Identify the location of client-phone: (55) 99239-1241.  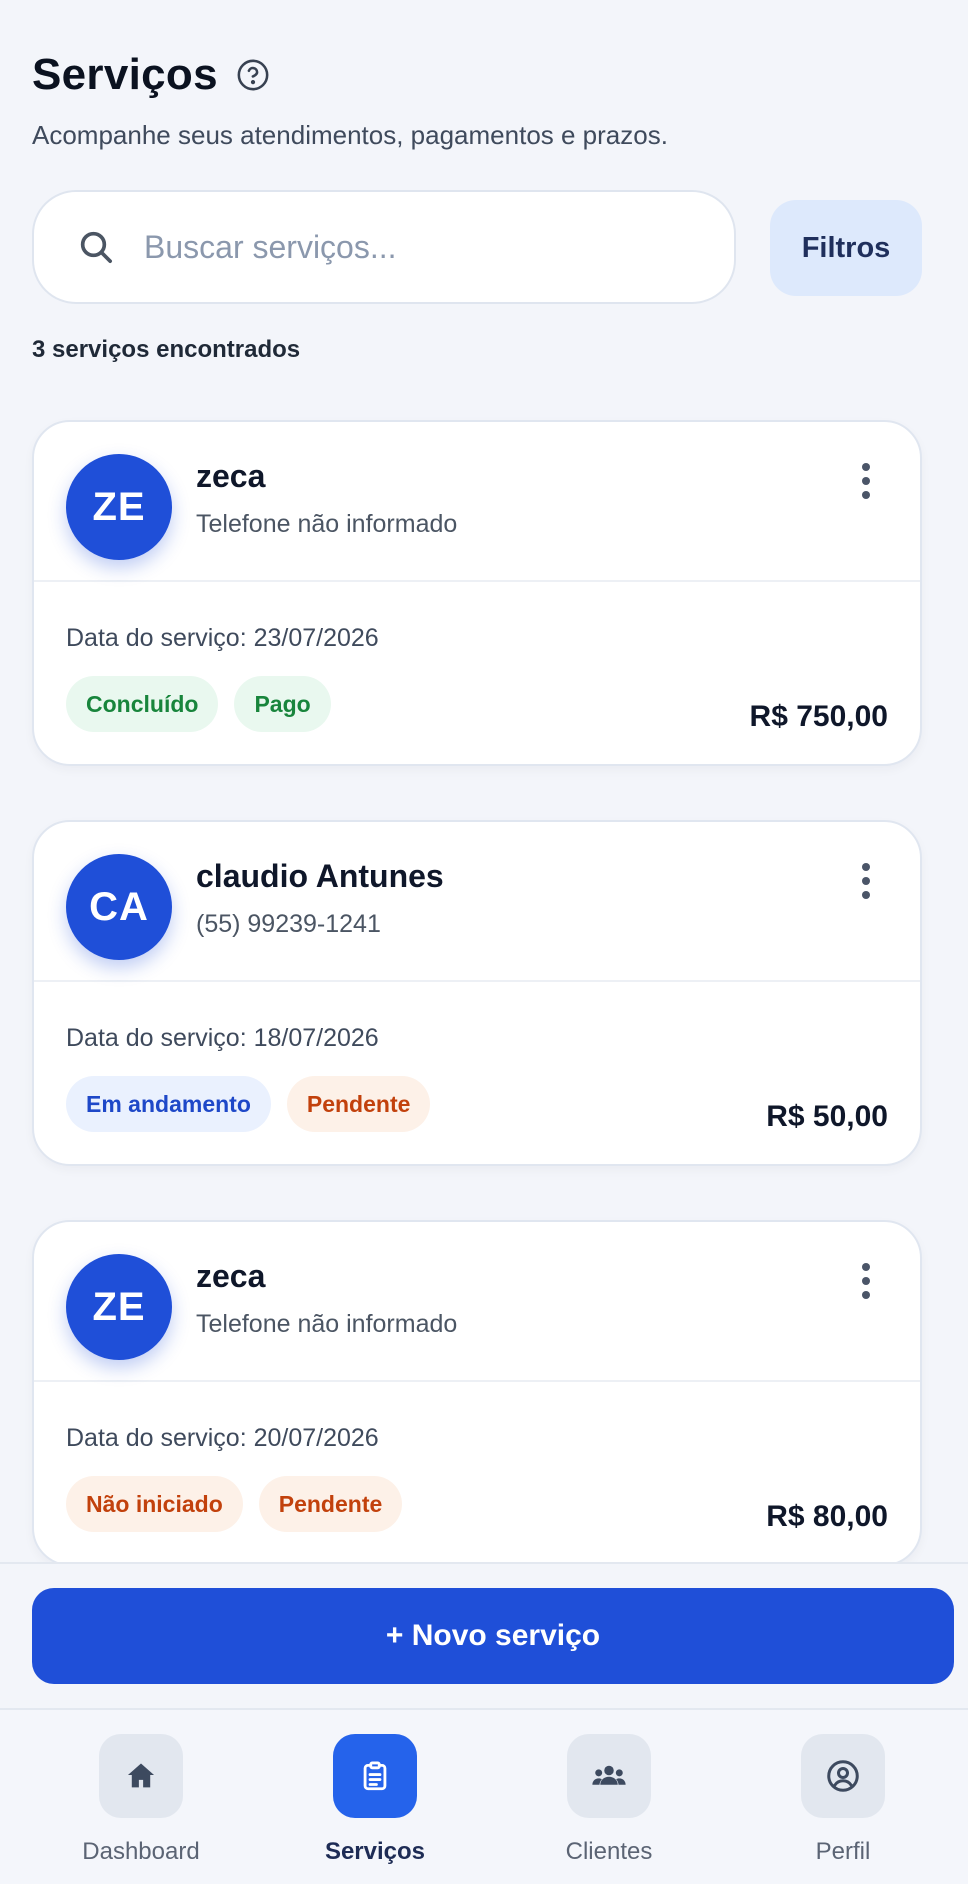
(288, 924).